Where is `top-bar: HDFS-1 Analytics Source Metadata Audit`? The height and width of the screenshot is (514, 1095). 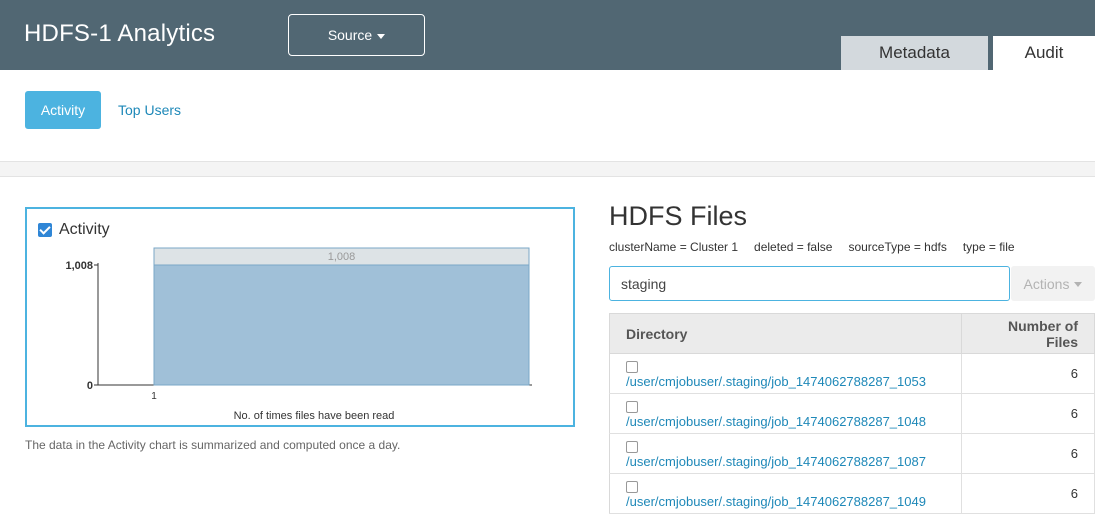
top-bar: HDFS-1 Analytics Source Metadata Audit is located at coordinates (547, 35).